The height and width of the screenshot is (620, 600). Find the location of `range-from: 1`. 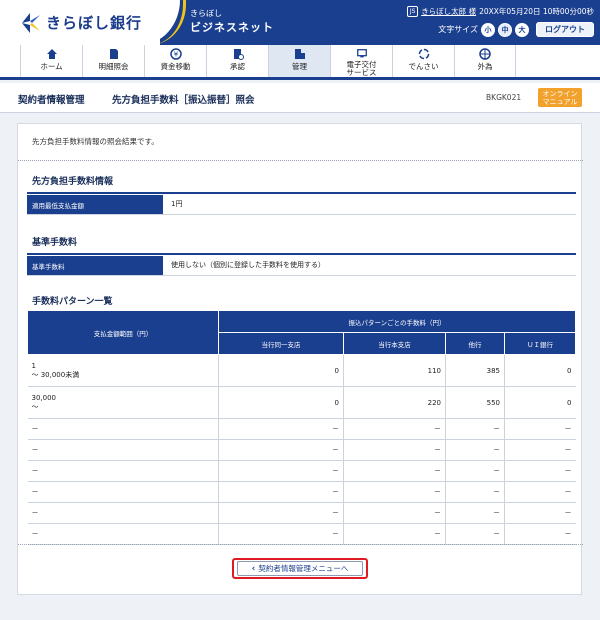

range-from: 1 is located at coordinates (33, 365).